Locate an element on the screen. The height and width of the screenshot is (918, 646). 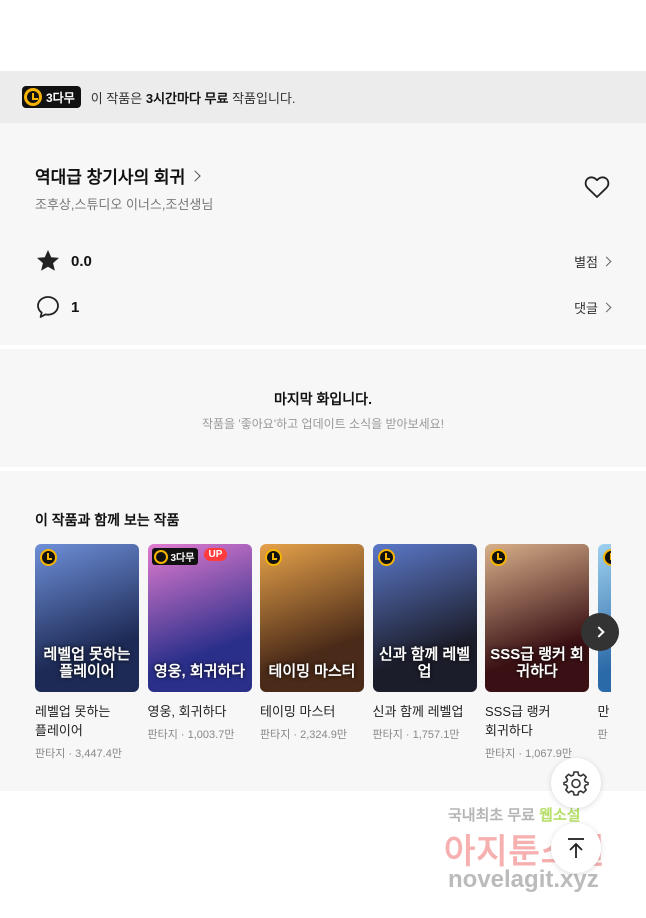
arrow-up-icon is located at coordinates (576, 848).